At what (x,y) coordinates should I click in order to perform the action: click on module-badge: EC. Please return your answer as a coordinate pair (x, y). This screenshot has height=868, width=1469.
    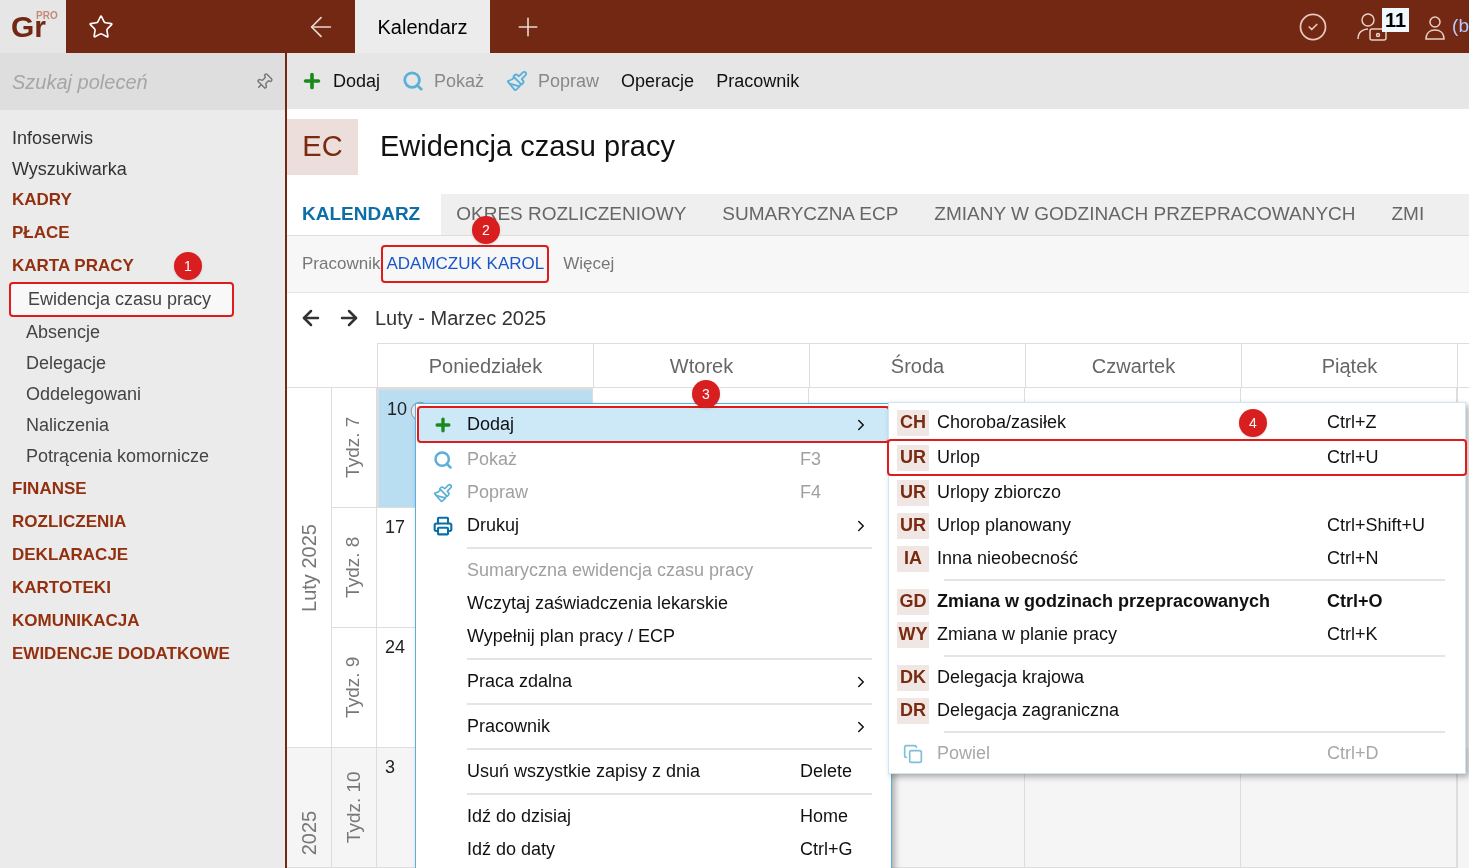
    Looking at the image, I should click on (322, 146).